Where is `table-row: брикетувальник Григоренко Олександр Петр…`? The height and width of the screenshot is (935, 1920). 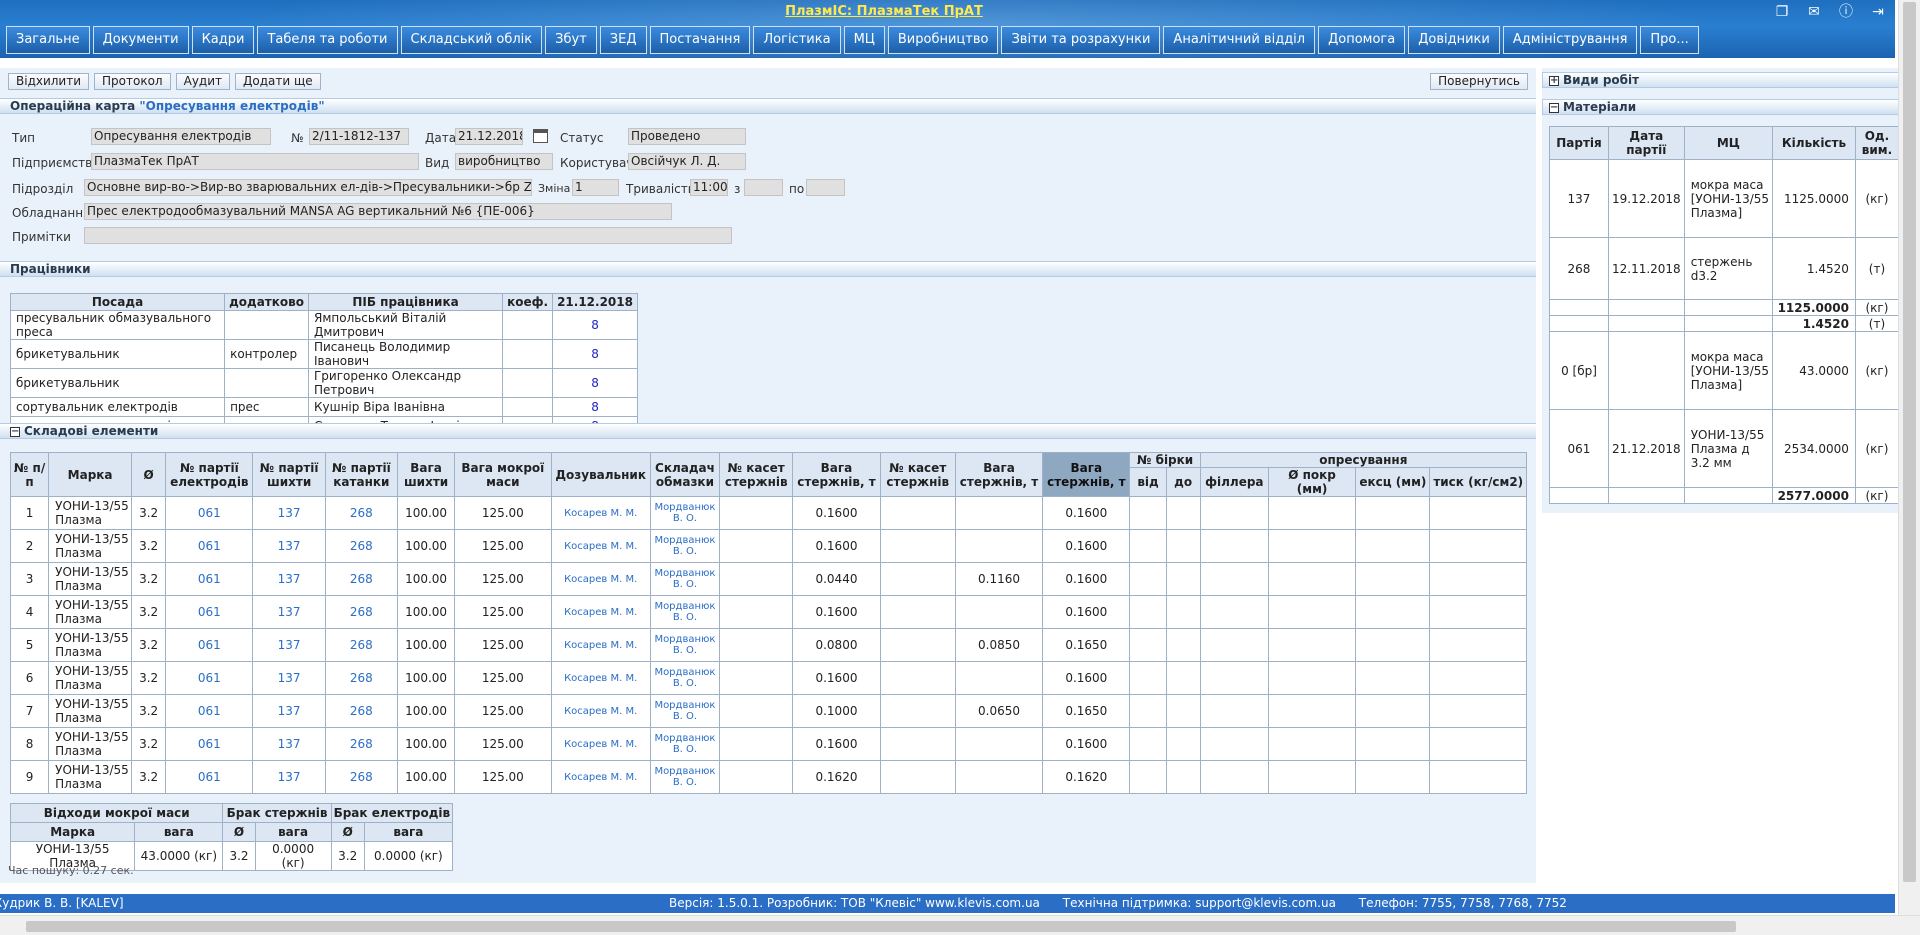 table-row: брикетувальник Григоренко Олександр Петр… is located at coordinates (323, 383).